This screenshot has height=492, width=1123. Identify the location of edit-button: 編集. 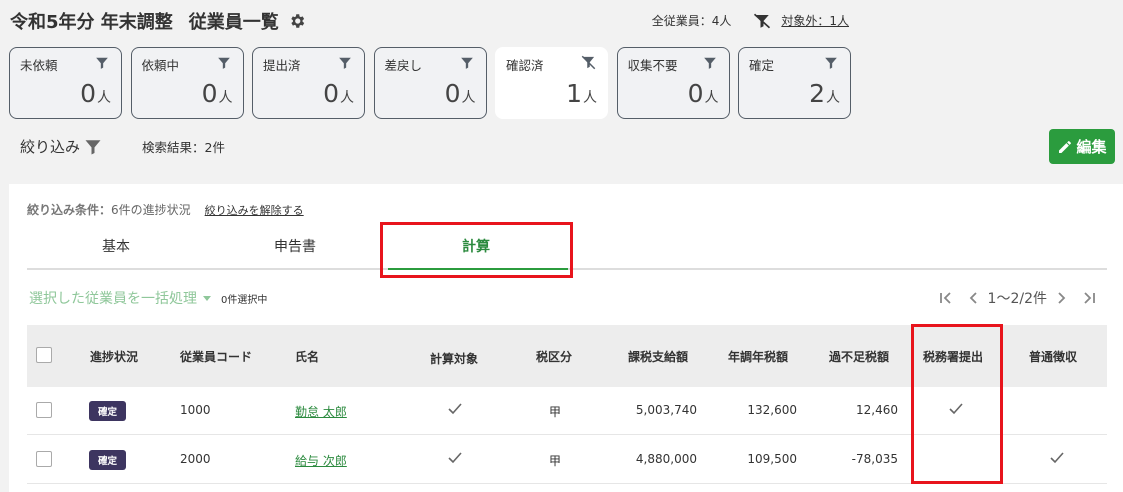
(1082, 146).